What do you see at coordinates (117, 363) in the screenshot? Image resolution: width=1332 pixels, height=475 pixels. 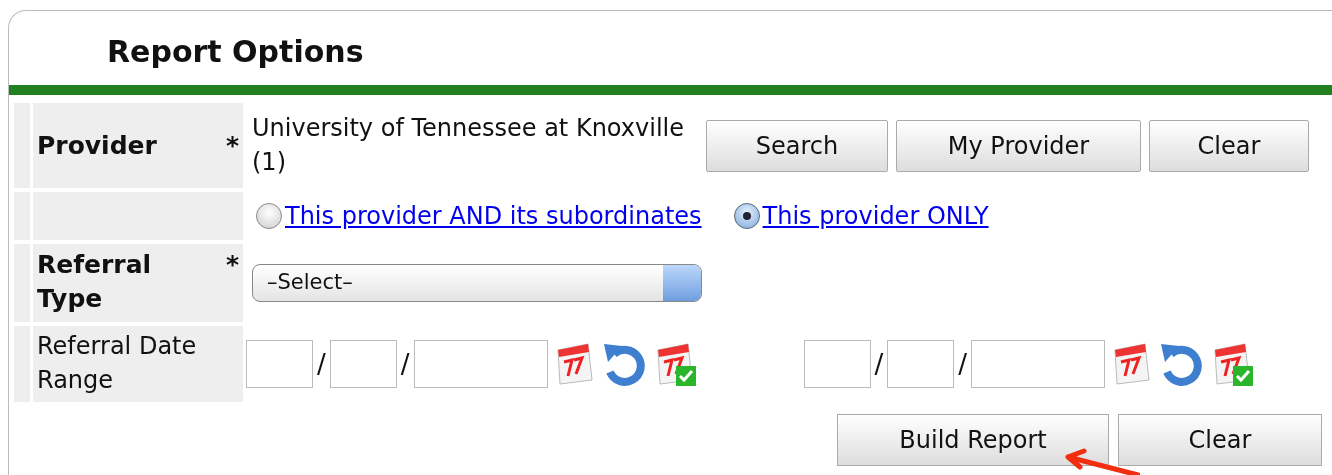 I see `field-label: Referral Date Range` at bounding box center [117, 363].